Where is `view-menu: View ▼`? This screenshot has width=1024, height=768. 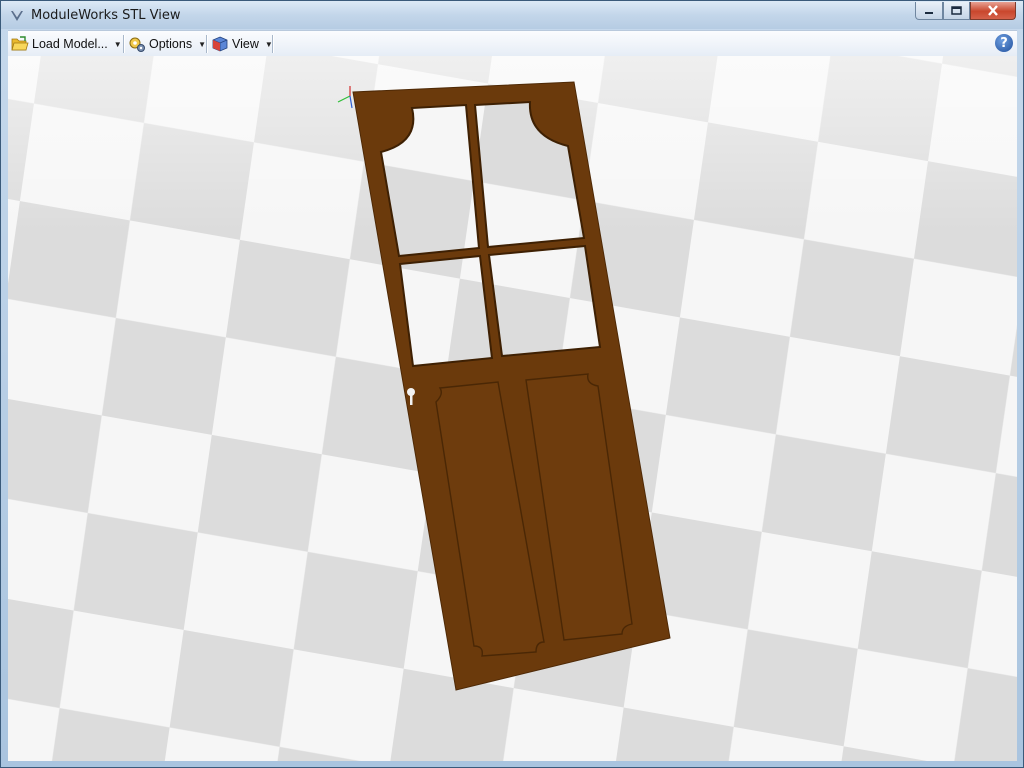 view-menu: View ▼ is located at coordinates (242, 44).